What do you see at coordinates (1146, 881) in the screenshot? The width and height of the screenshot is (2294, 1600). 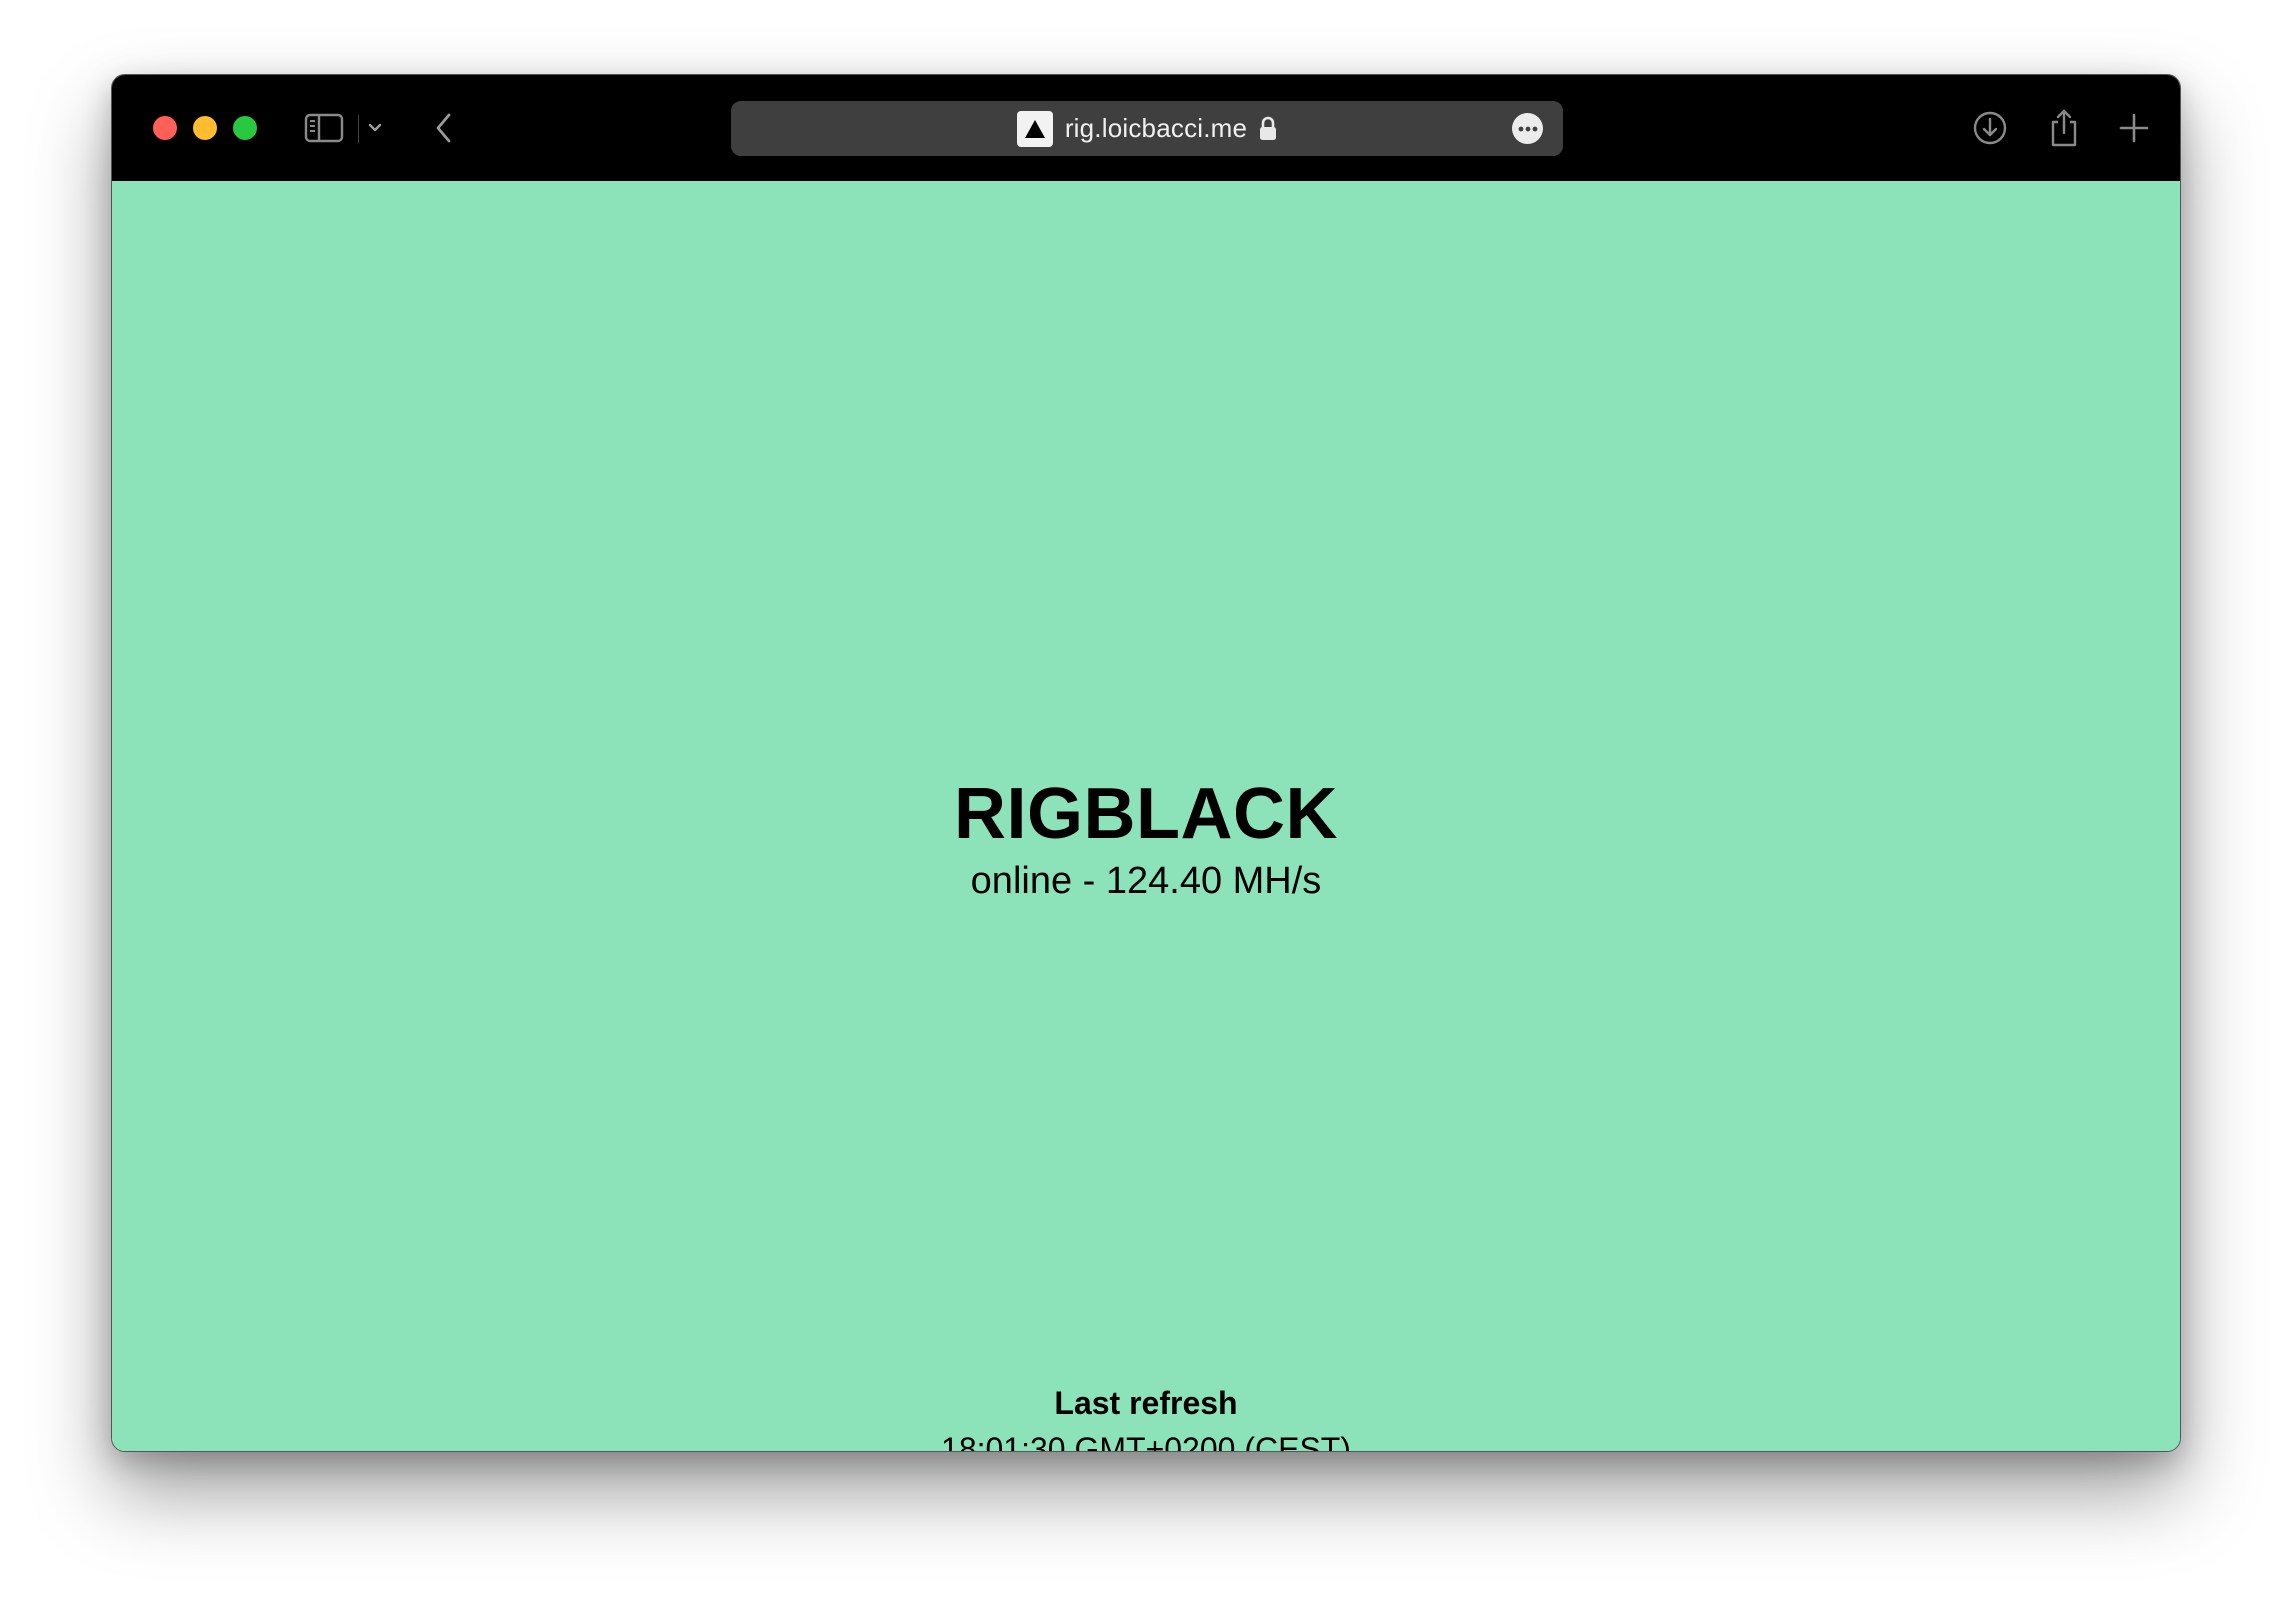 I see `rig-status-text: online - 124.40 MH/s` at bounding box center [1146, 881].